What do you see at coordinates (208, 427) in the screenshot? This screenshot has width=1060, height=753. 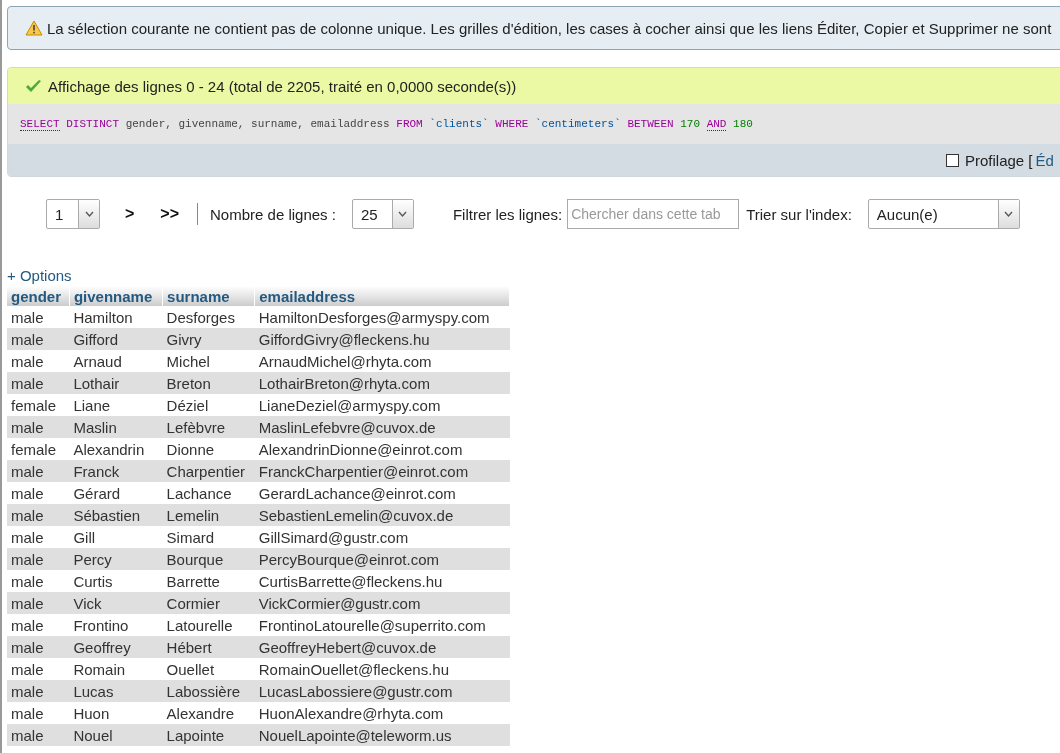 I see `table-cell: Lefèbvre` at bounding box center [208, 427].